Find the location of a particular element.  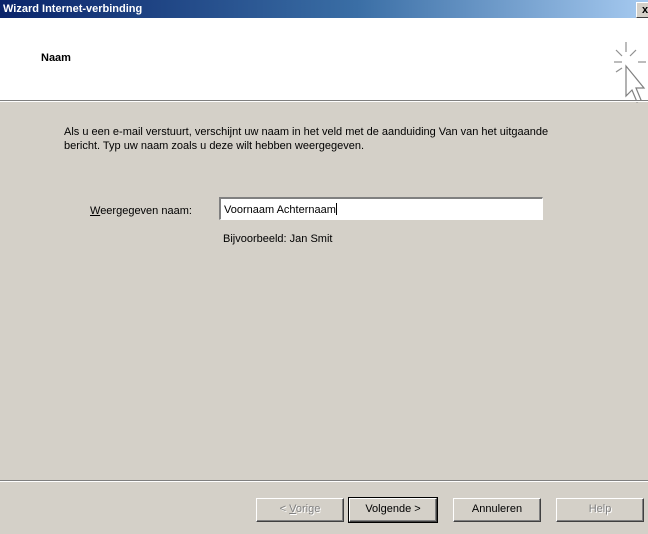

back-button-mnemonic: V is located at coordinates (292, 509).